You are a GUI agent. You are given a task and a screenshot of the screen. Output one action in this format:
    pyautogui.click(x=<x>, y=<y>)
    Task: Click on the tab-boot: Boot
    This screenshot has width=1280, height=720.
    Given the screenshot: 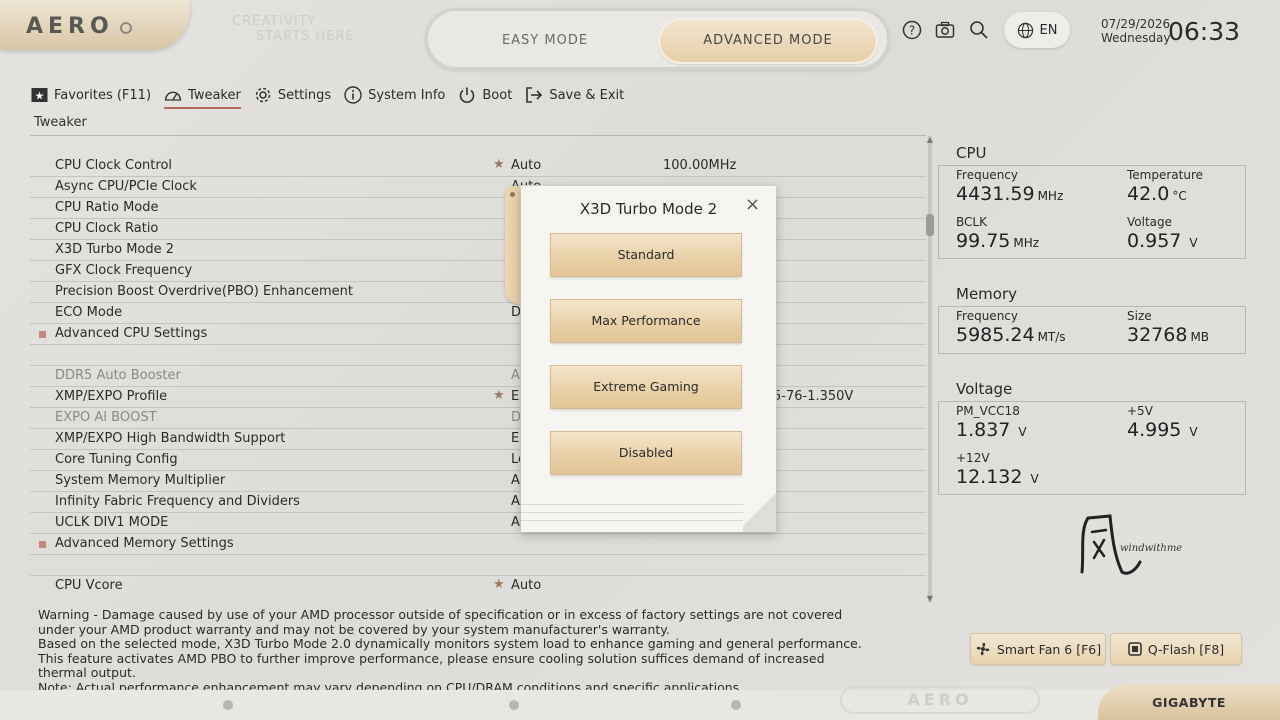 What is the action you would take?
    pyautogui.click(x=485, y=95)
    